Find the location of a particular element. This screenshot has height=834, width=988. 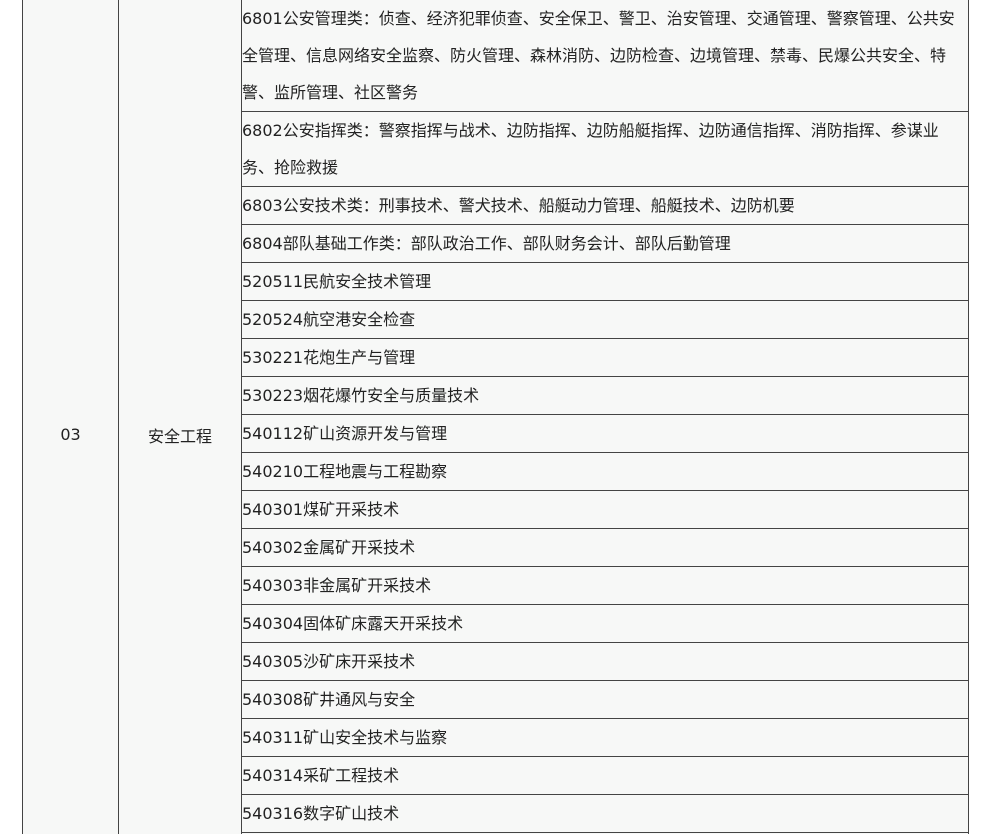

major-cell: 6803公安技术类：刑事技术、警犬技术、船艇动力管理、船艇技术、边防机要 is located at coordinates (605, 205).